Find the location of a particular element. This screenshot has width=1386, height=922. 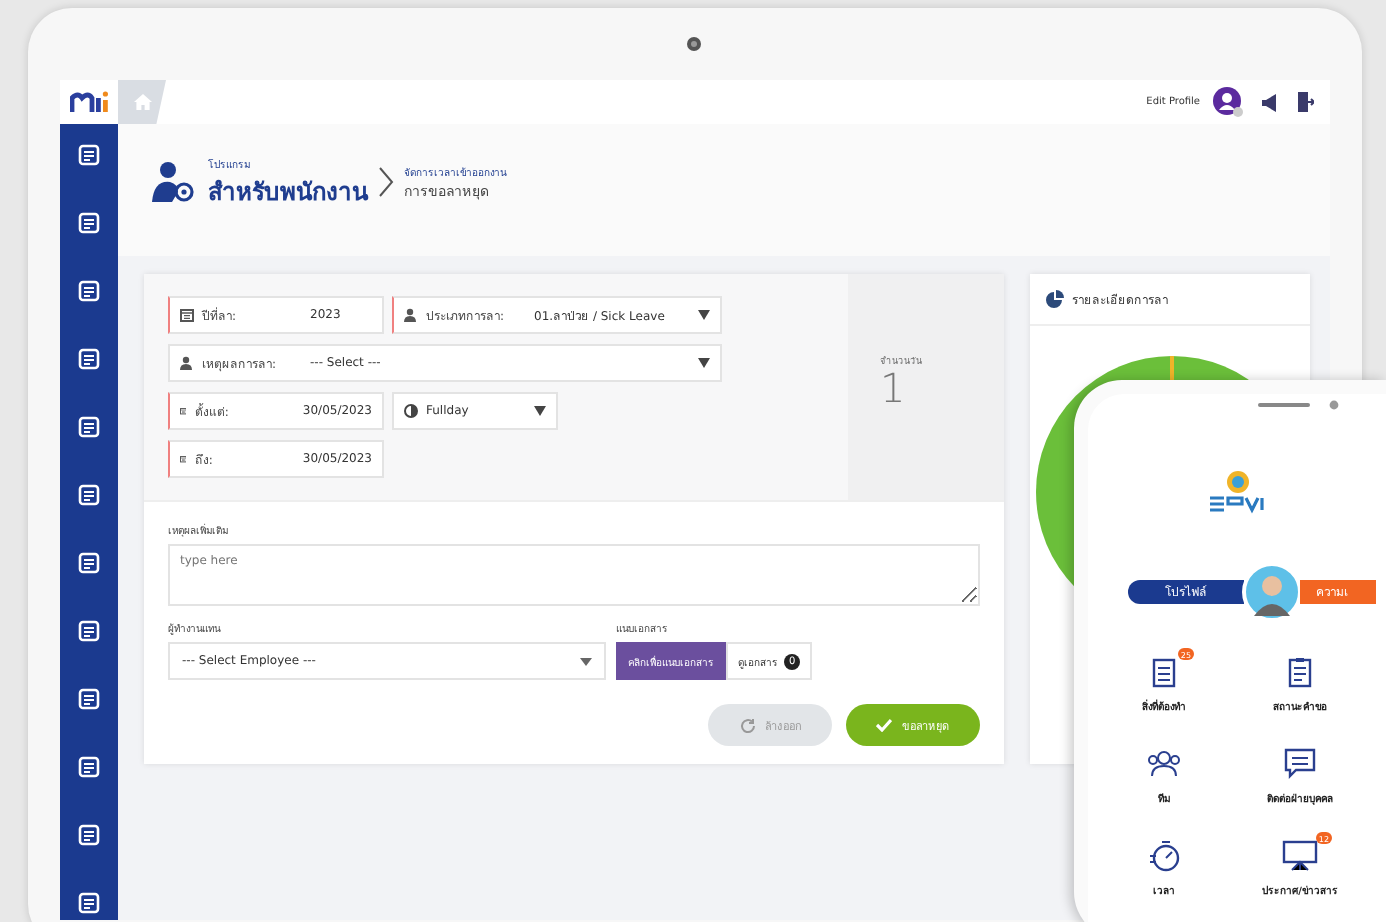

spvi-logo-icon is located at coordinates (1238, 492).